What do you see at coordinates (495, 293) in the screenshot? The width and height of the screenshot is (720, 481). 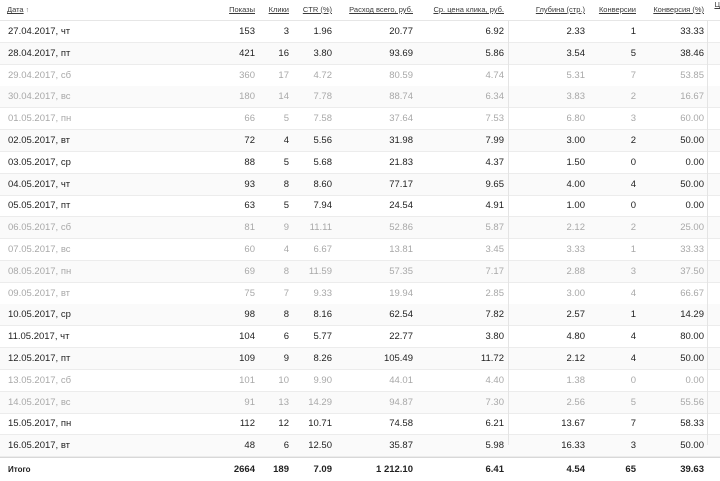 I see `cell-cpc: 2.85` at bounding box center [495, 293].